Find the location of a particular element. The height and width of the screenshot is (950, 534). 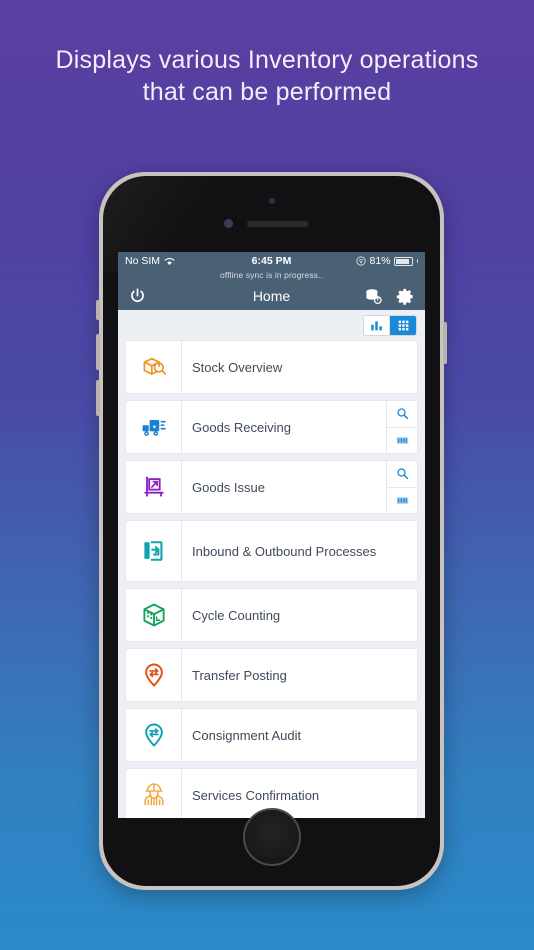

box-search-icon is located at coordinates (154, 366).